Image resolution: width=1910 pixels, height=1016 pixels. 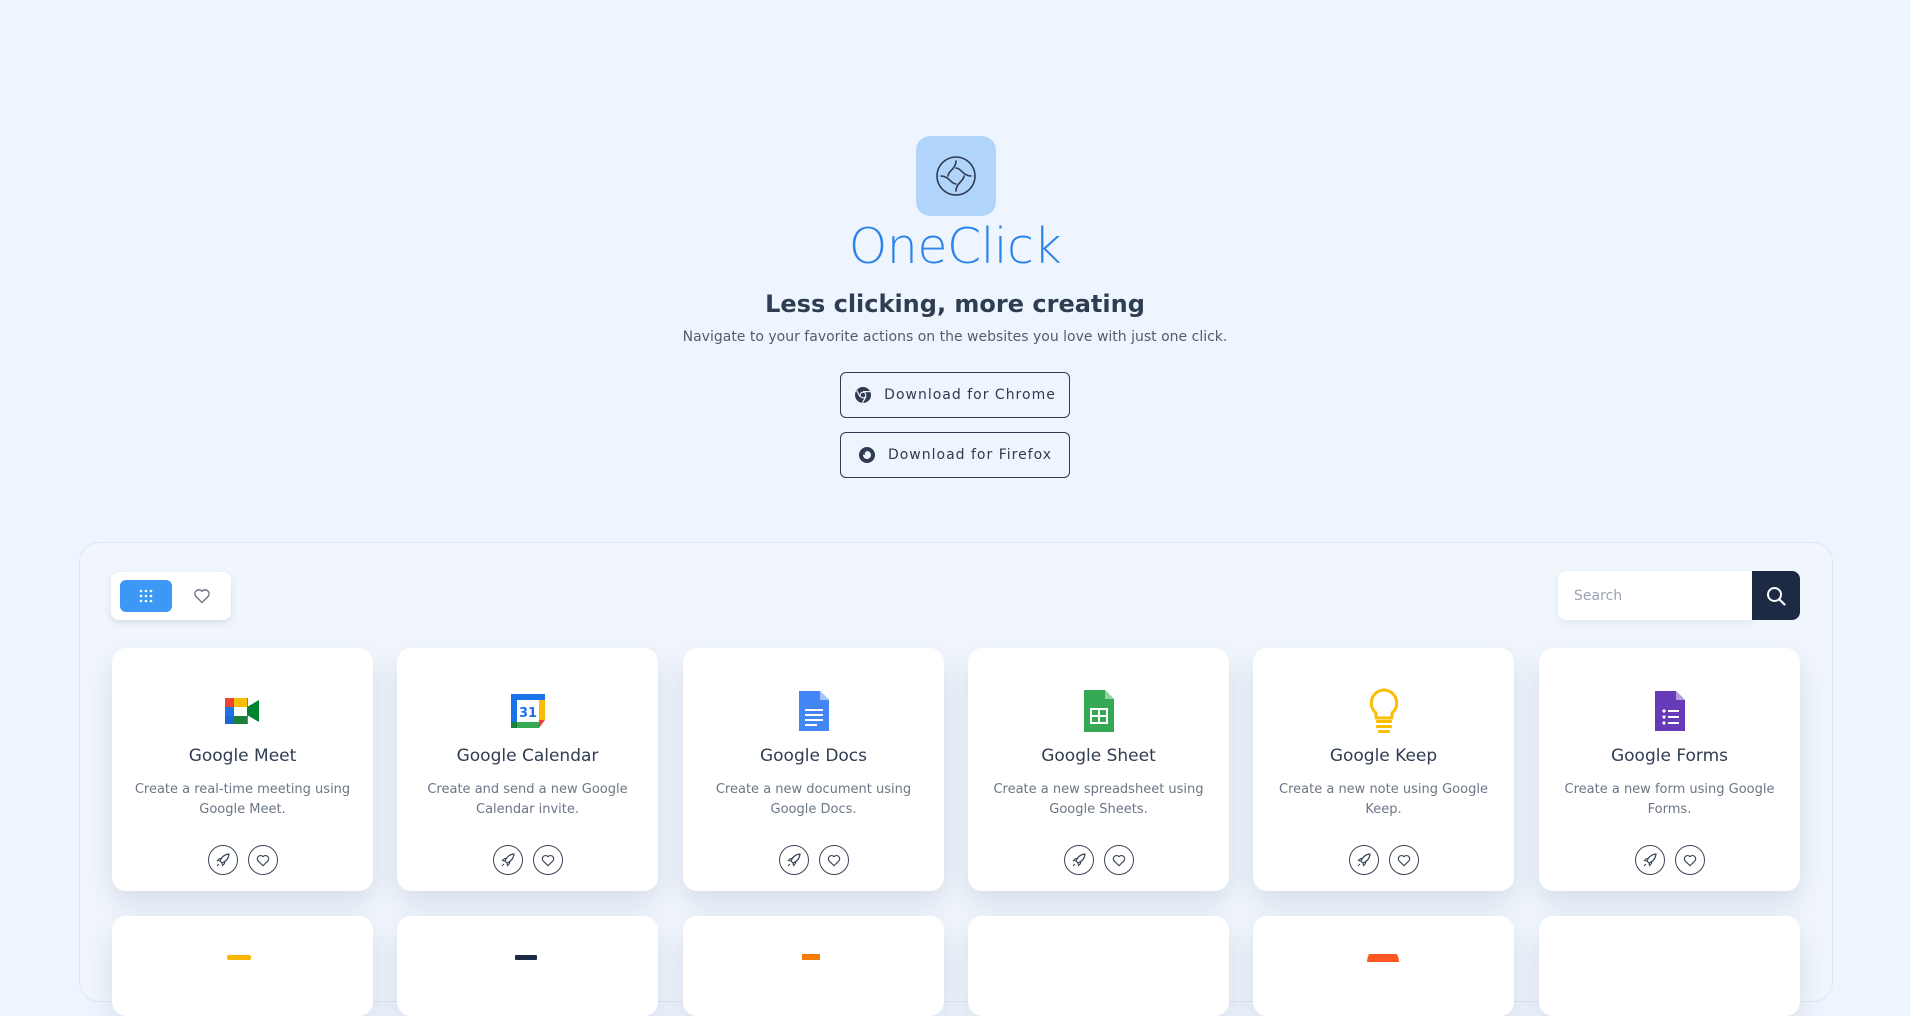 What do you see at coordinates (527, 756) in the screenshot?
I see `card-title: Google Calendar` at bounding box center [527, 756].